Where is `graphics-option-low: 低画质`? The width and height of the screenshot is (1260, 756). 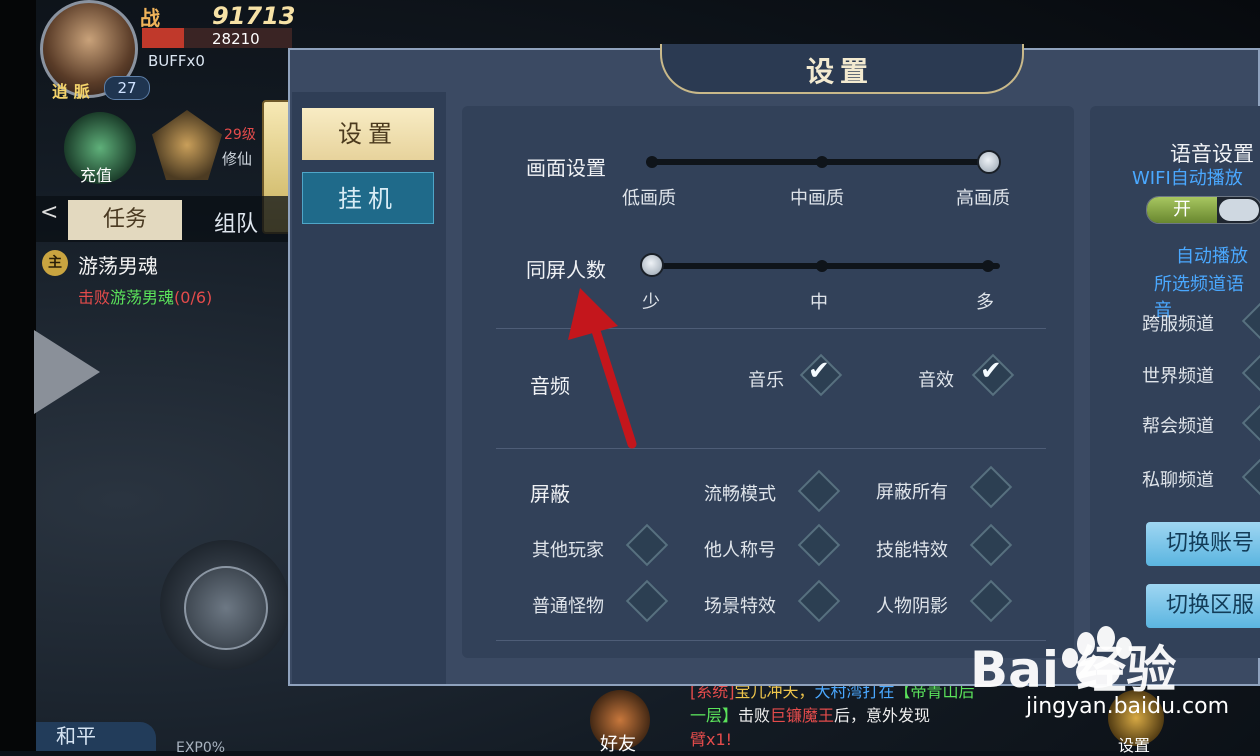
graphics-option-low: 低画质 is located at coordinates (649, 198).